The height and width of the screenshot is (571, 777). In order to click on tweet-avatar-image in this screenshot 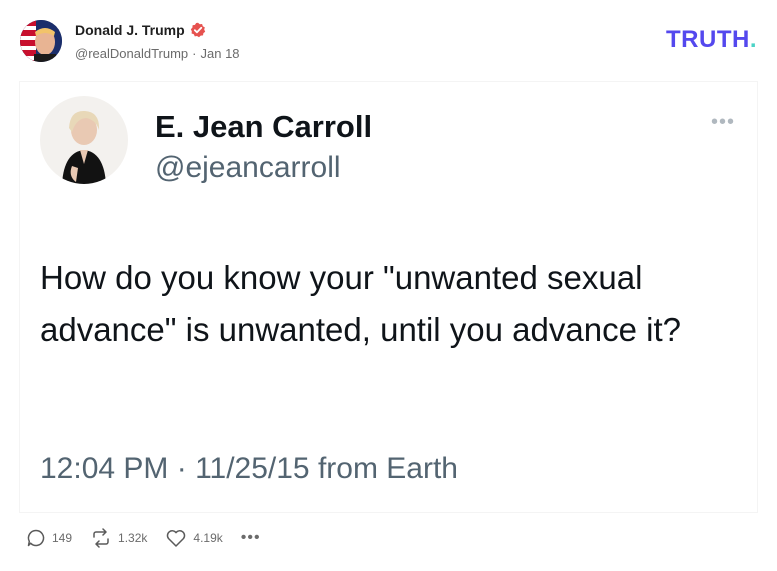, I will do `click(84, 140)`.